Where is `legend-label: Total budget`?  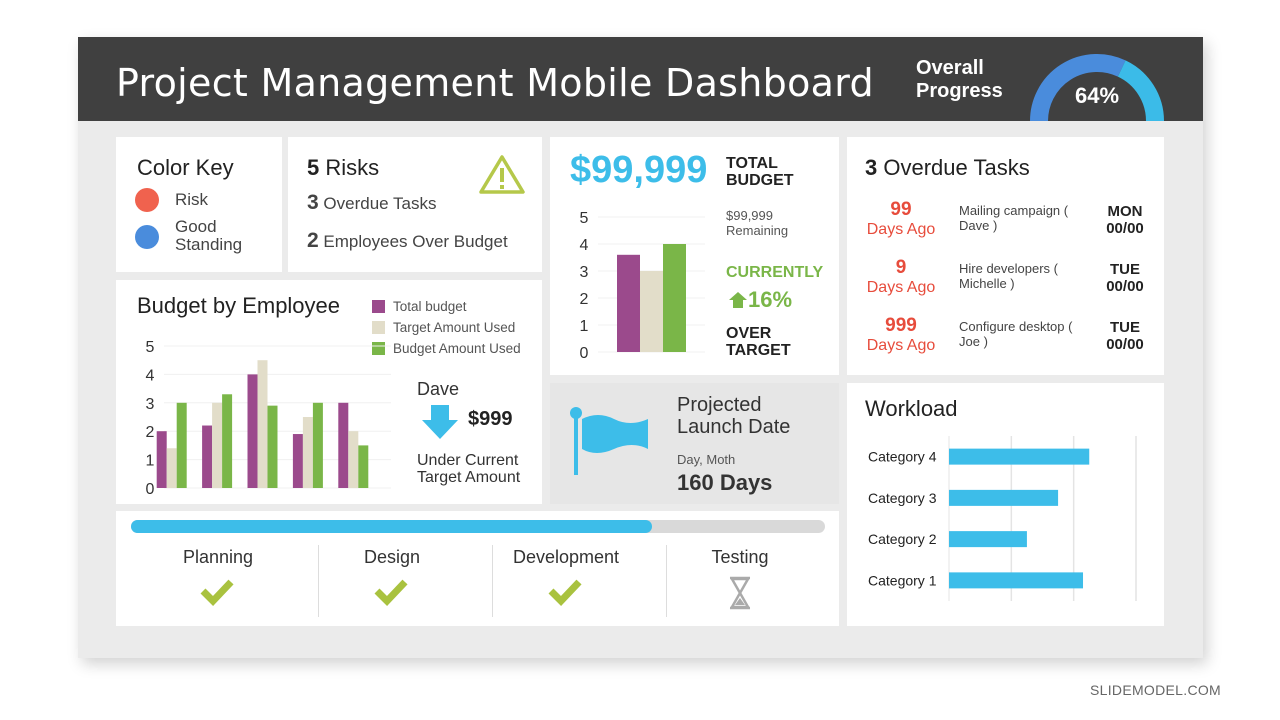 legend-label: Total budget is located at coordinates (430, 306).